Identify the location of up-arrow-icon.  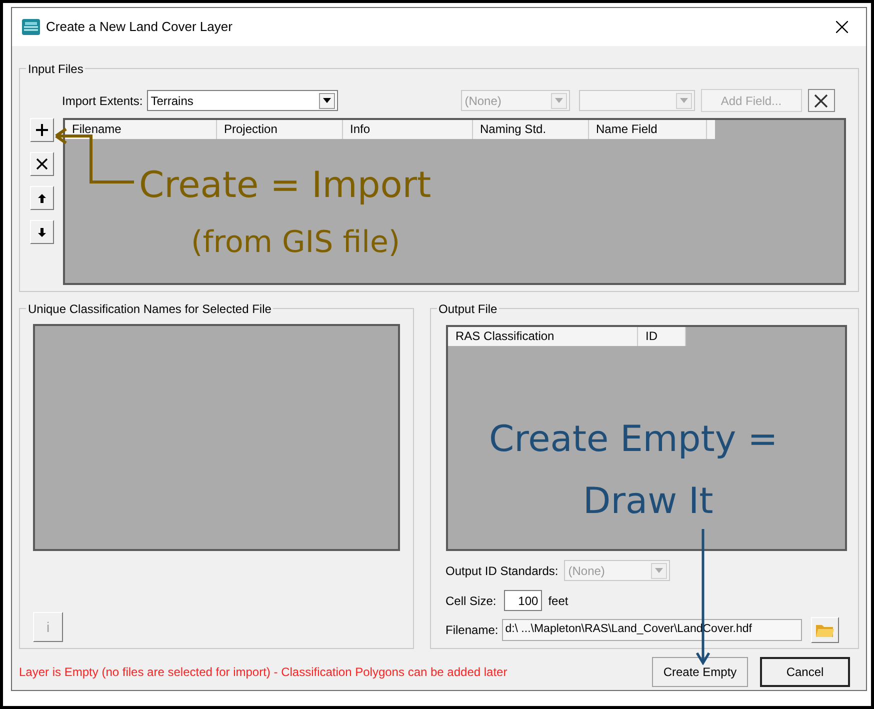
(42, 198).